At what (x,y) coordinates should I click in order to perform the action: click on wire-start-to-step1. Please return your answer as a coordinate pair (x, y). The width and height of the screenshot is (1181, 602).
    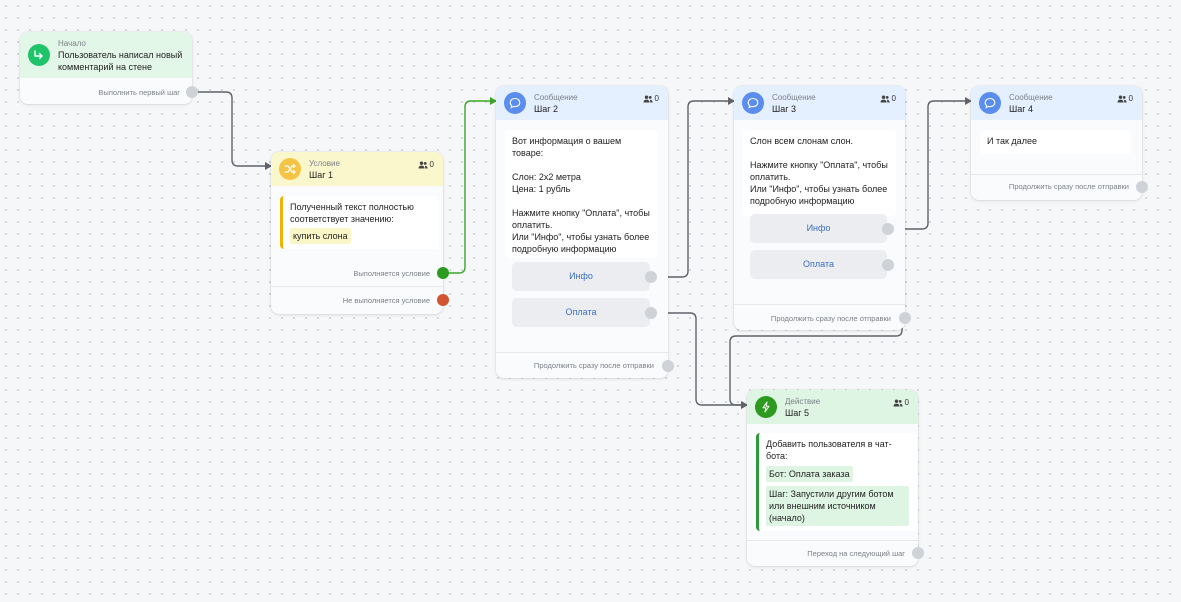
    Looking at the image, I should click on (232, 130).